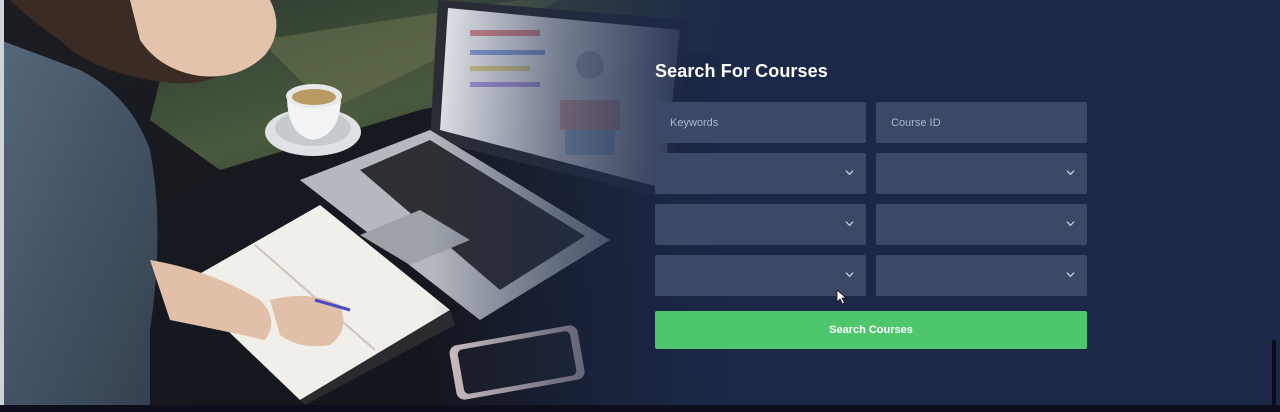  I want to click on scrollbar, so click(1274, 372).